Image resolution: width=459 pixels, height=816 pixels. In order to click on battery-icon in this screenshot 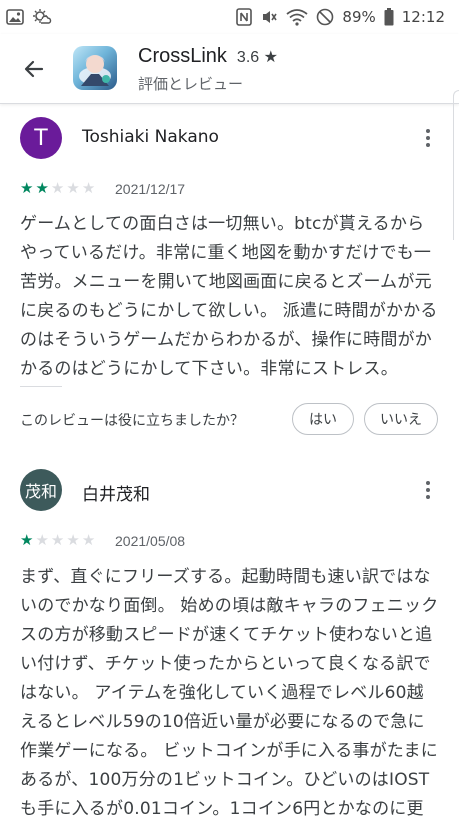, I will do `click(389, 17)`.